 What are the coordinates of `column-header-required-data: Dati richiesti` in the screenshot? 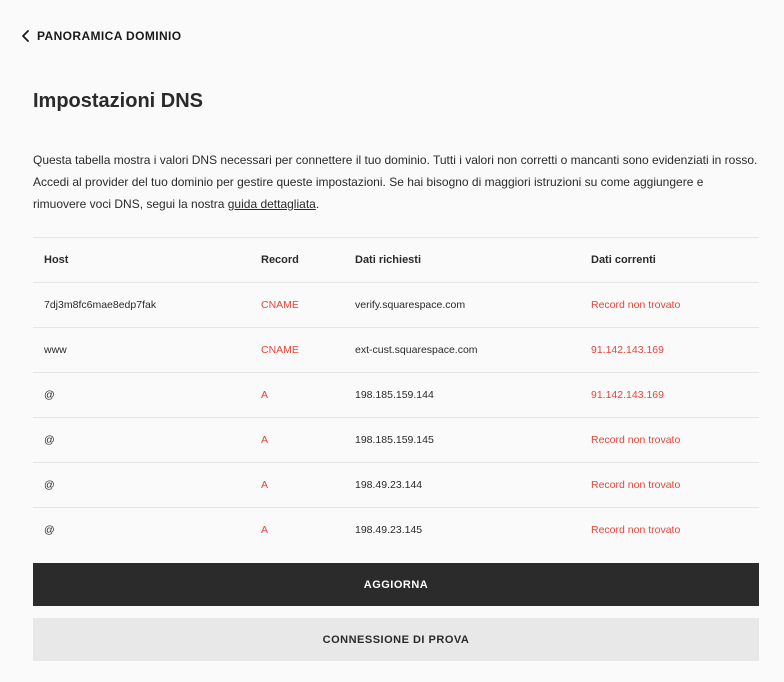 It's located at (462, 260).